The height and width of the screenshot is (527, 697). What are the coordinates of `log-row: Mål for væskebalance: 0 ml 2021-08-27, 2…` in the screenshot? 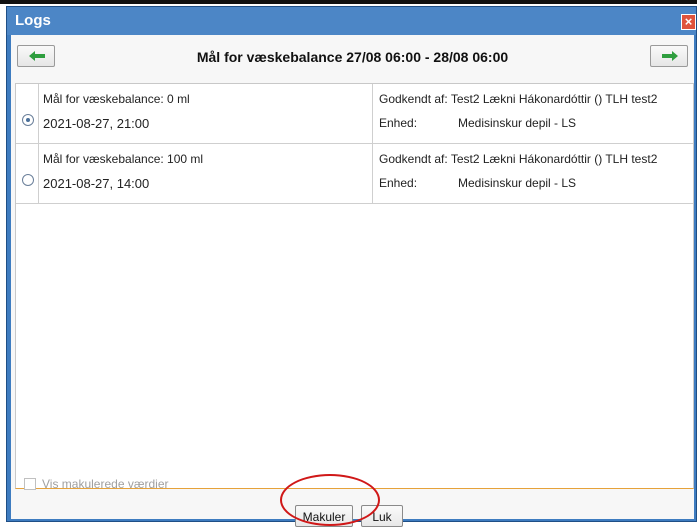 It's located at (354, 114).